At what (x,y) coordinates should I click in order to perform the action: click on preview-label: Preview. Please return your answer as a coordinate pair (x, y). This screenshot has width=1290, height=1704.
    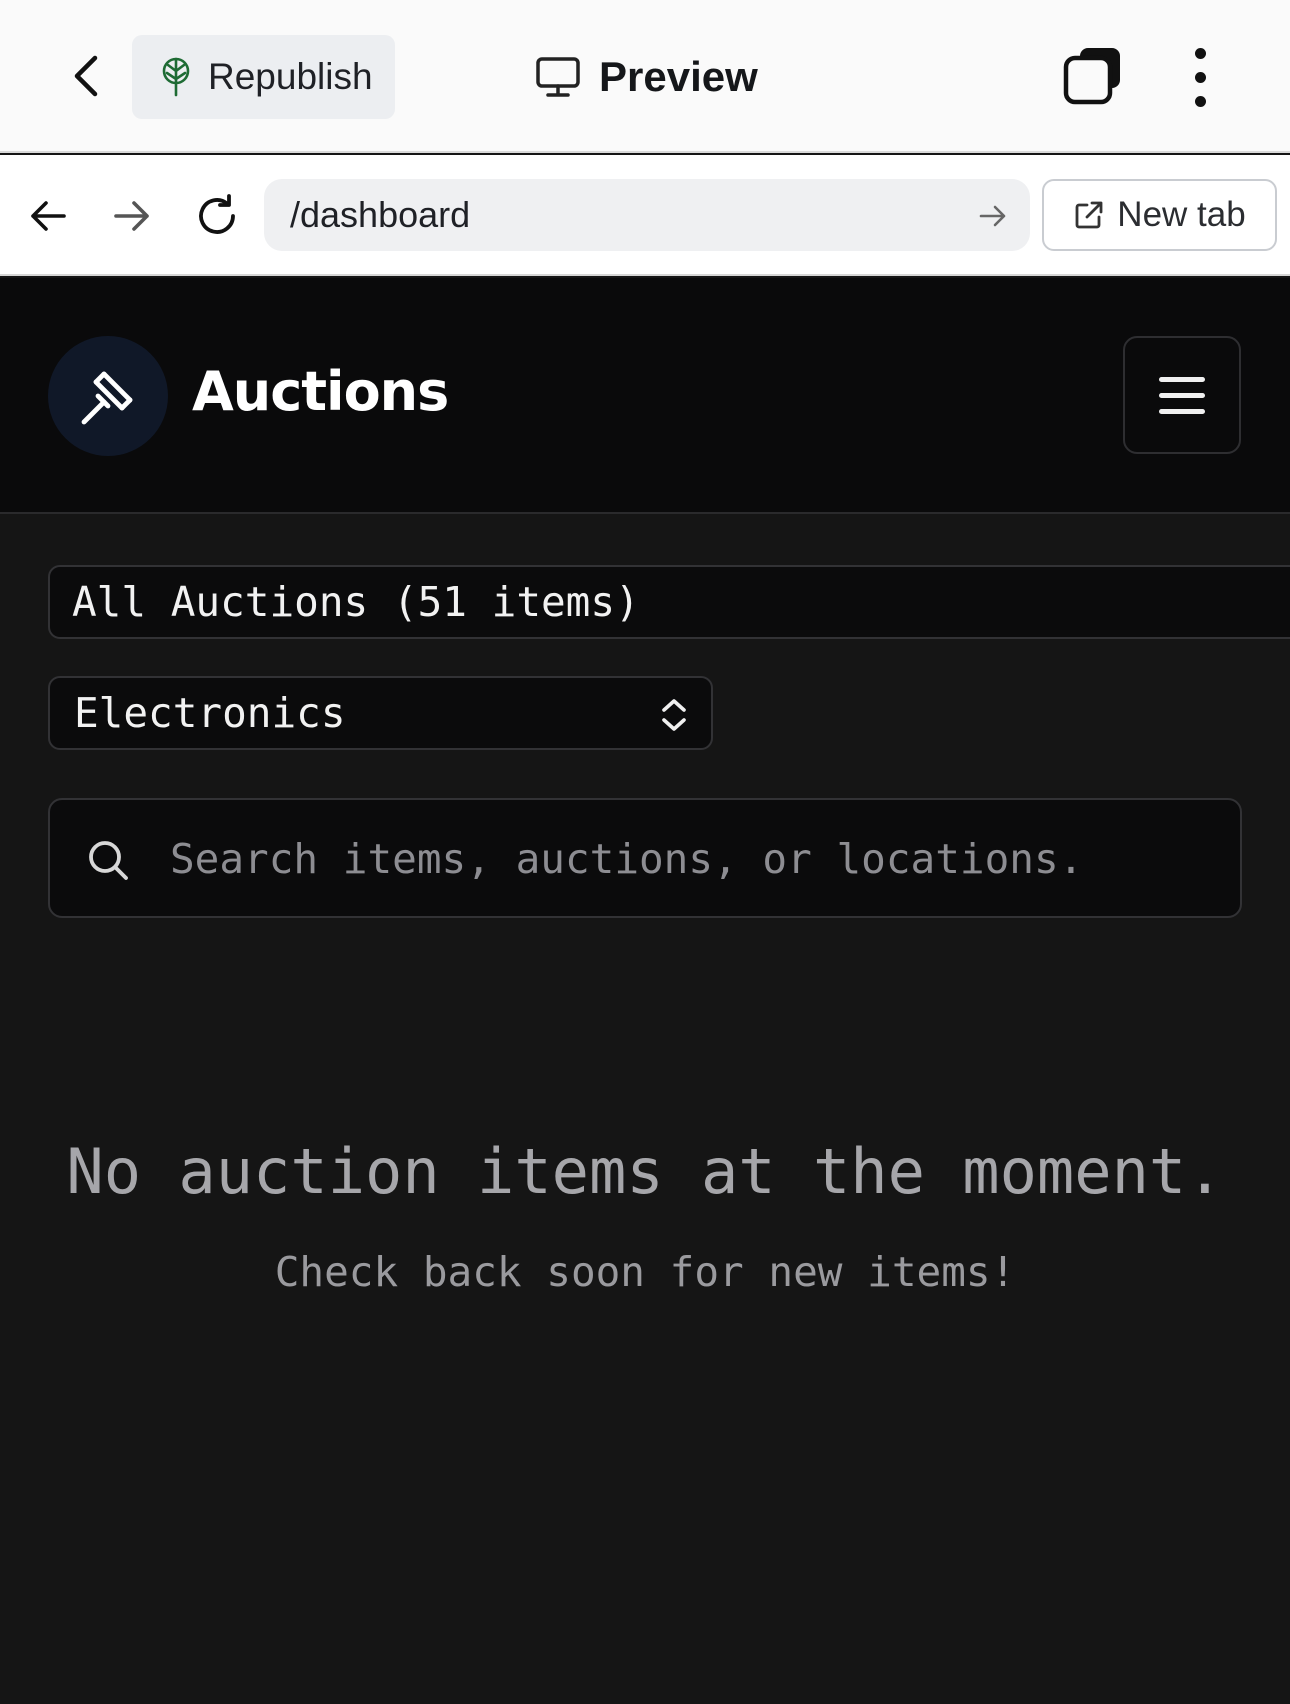
    Looking at the image, I should click on (678, 76).